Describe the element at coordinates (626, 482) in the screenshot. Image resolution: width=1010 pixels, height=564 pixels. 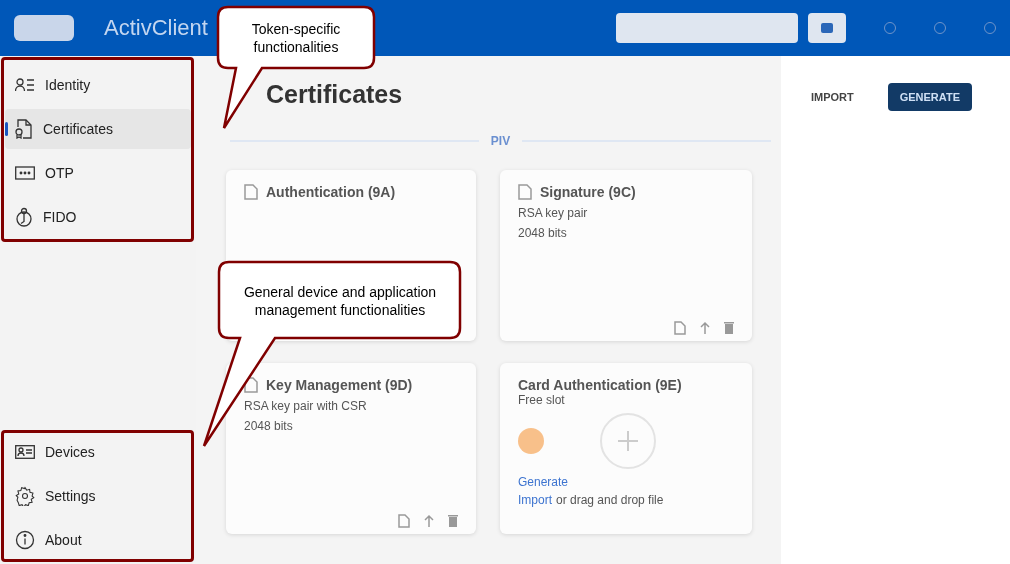
I see `generate-link: Generate` at that location.